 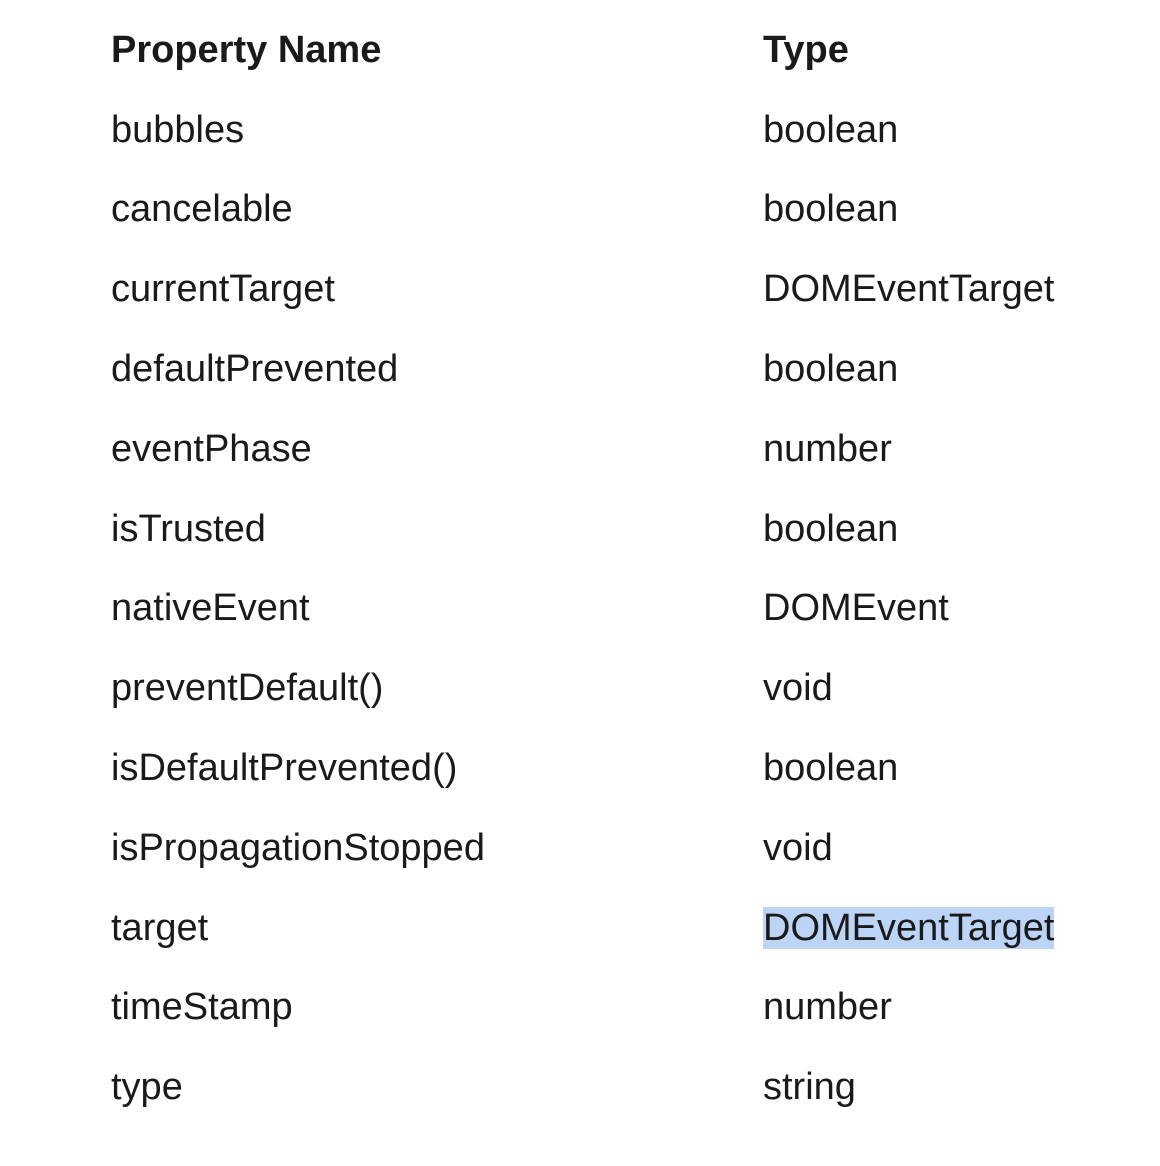 I want to click on property-type-cell: string, so click(x=809, y=1087).